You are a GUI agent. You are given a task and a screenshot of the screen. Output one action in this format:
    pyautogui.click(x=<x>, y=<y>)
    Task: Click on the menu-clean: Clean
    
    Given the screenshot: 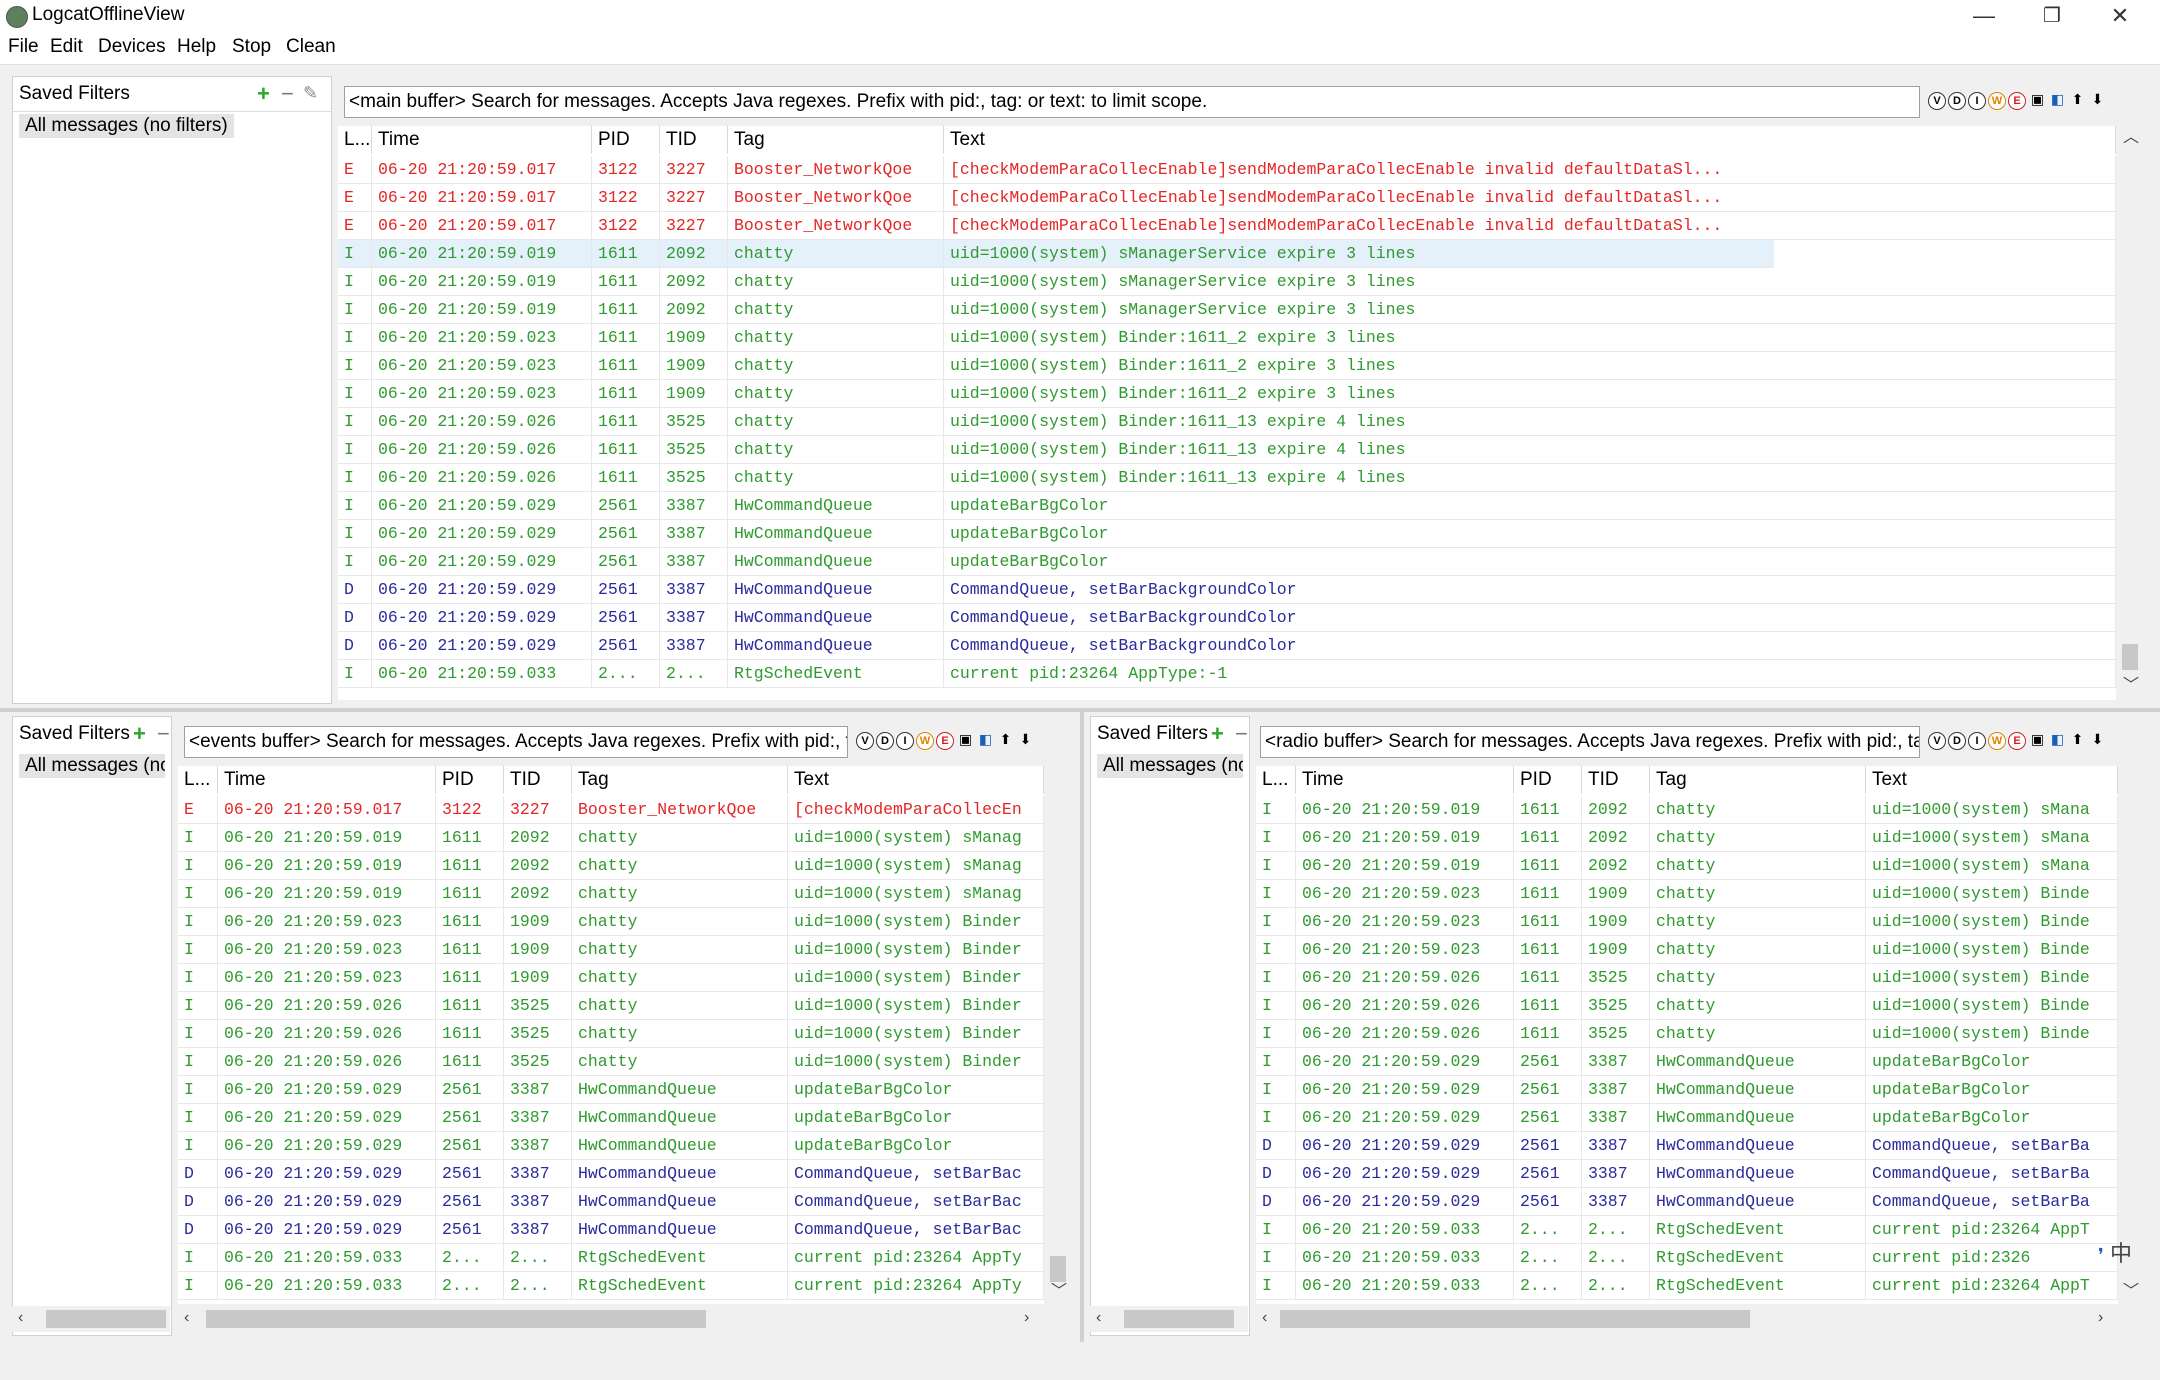 What is the action you would take?
    pyautogui.click(x=311, y=47)
    